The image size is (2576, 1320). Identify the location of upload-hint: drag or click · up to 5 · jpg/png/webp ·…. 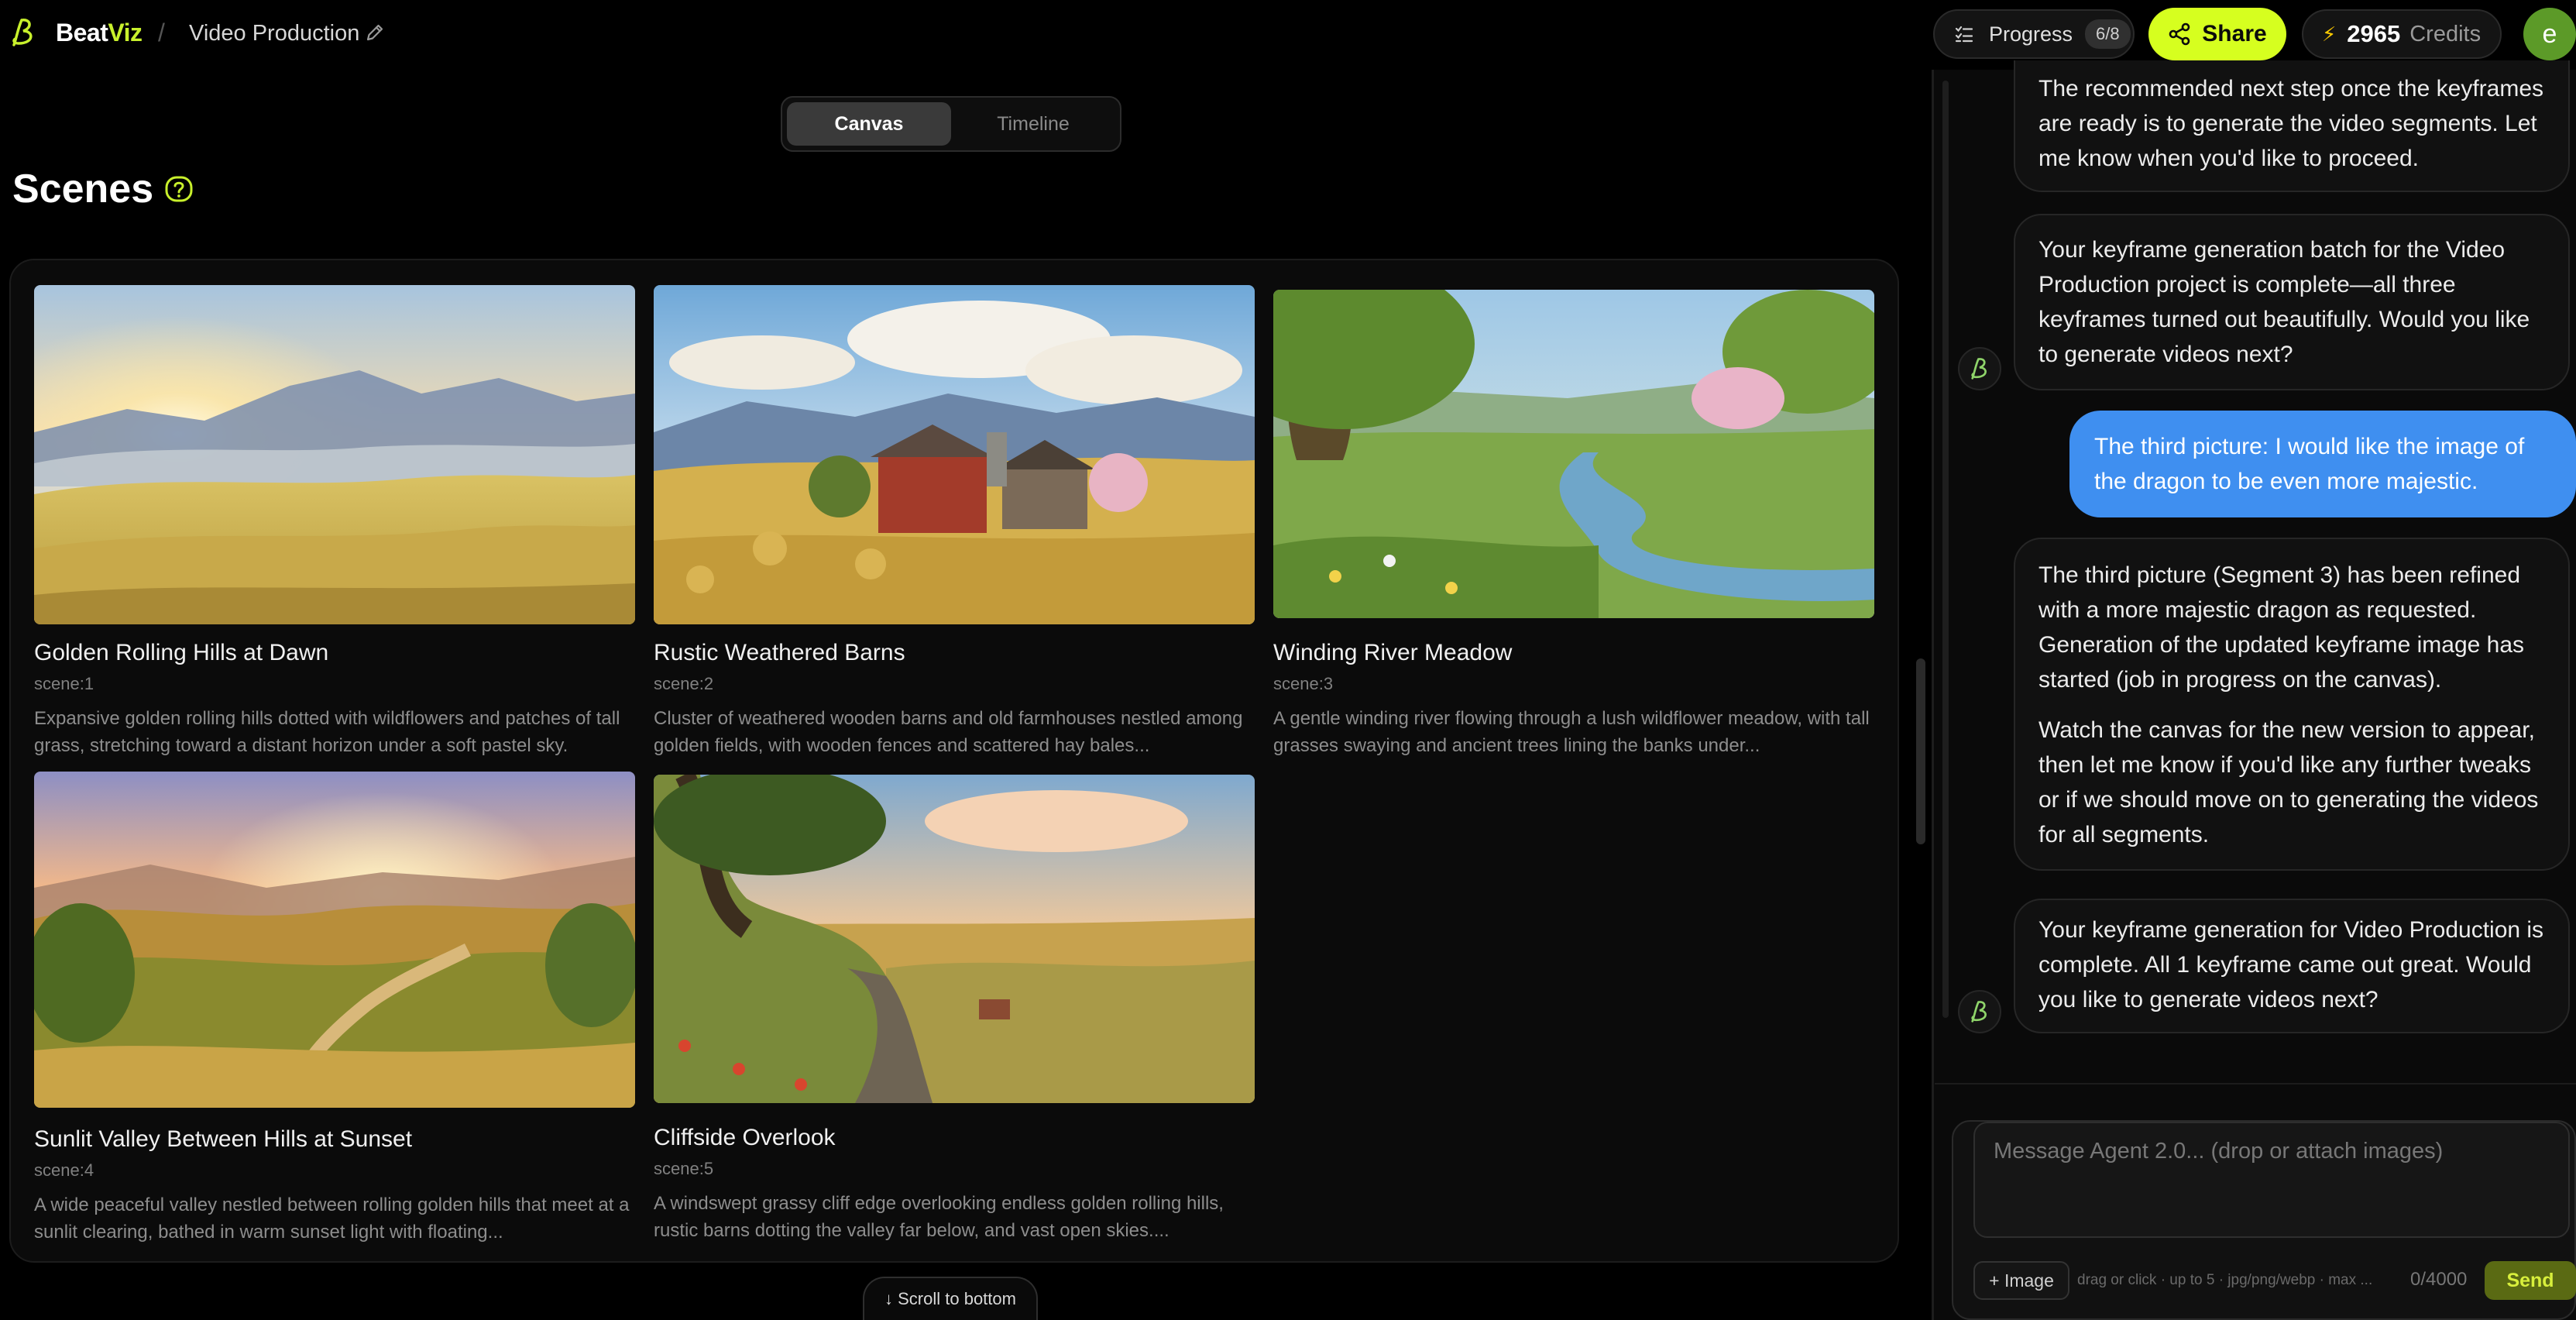
(2225, 1280).